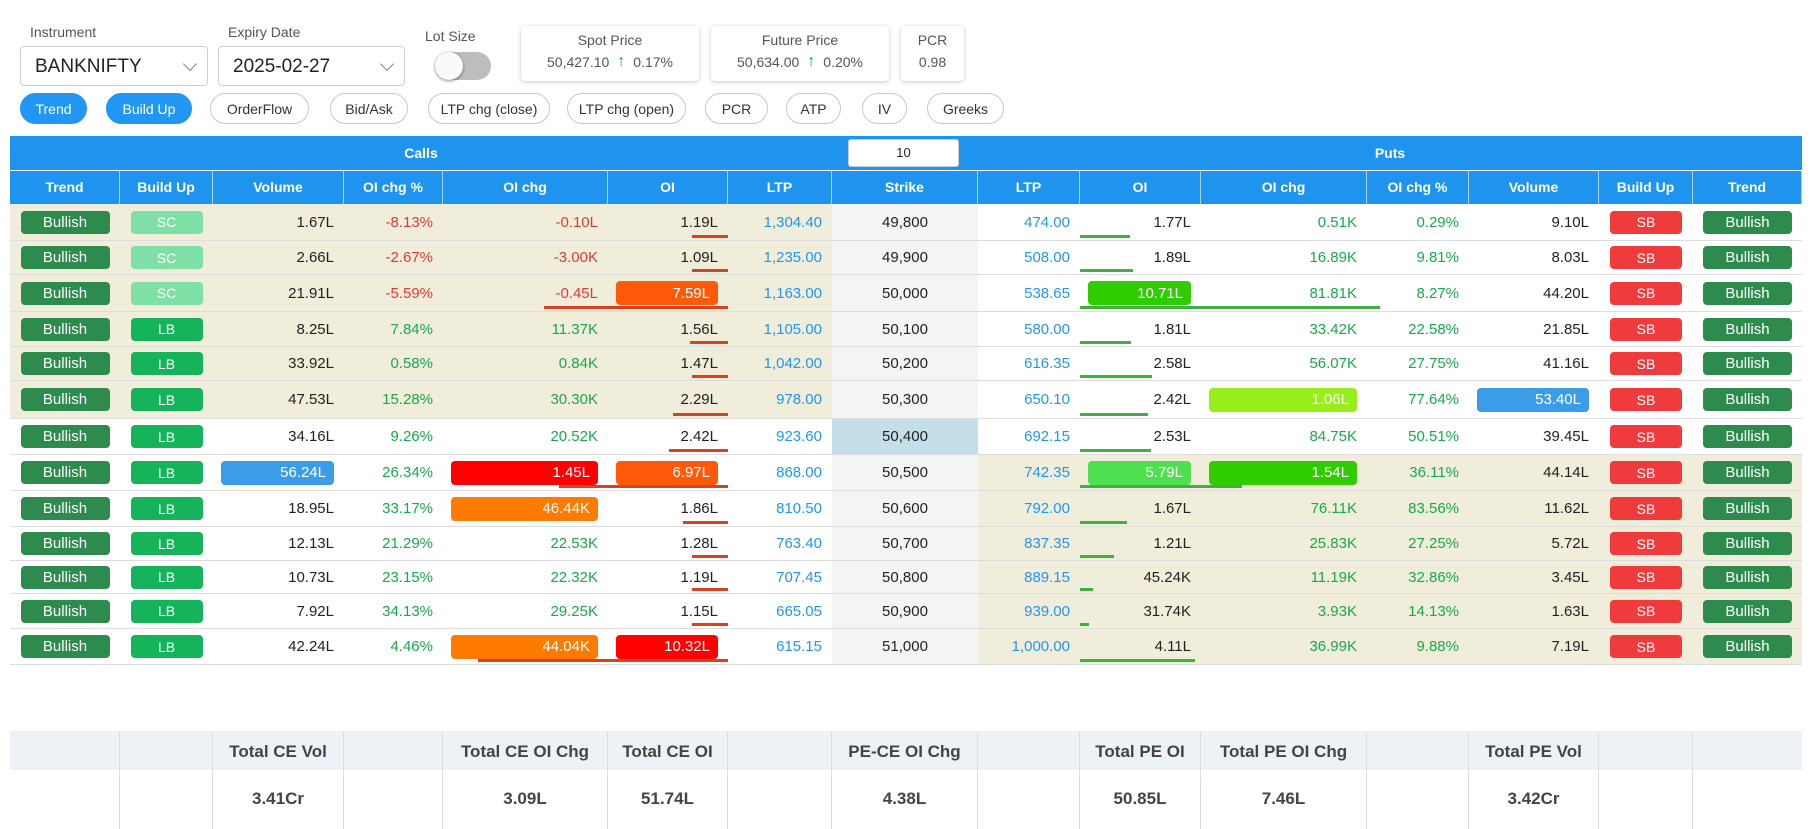 This screenshot has height=829, width=1814. I want to click on pe-oi: 1.89L, so click(1172, 257).